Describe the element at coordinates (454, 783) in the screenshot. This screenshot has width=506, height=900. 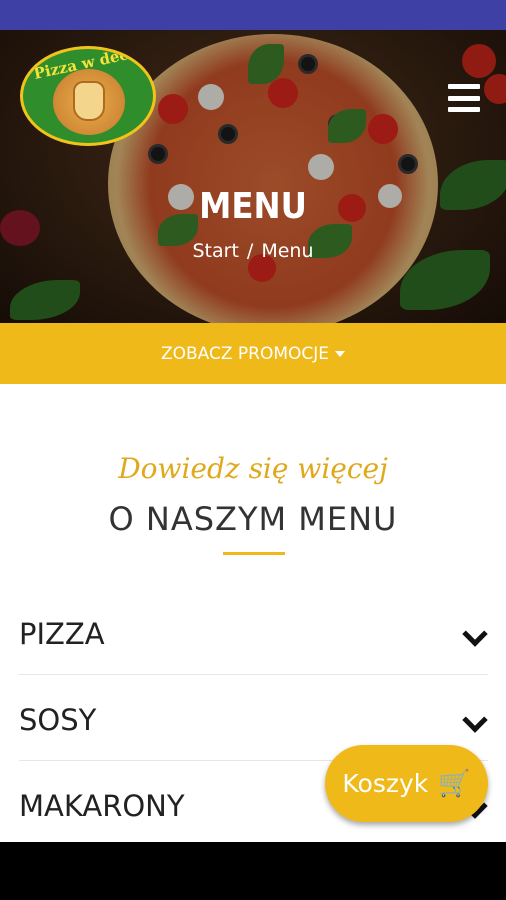
I see `cart-icon: 🛒` at that location.